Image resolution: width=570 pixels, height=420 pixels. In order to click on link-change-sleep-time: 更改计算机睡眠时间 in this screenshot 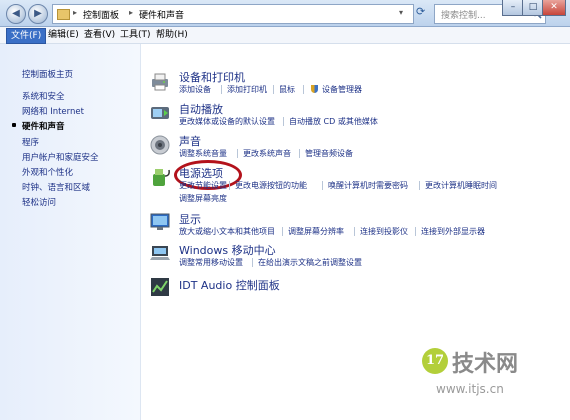, I will do `click(461, 185)`.